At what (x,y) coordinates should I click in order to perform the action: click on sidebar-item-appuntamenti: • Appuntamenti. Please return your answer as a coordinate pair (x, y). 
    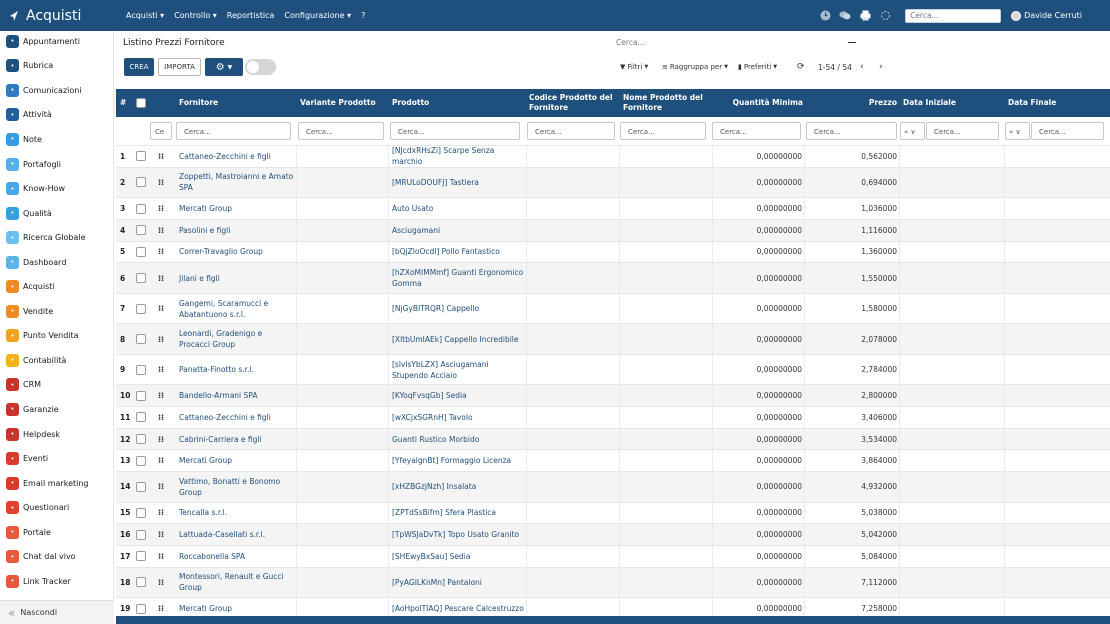
    Looking at the image, I should click on (56, 41).